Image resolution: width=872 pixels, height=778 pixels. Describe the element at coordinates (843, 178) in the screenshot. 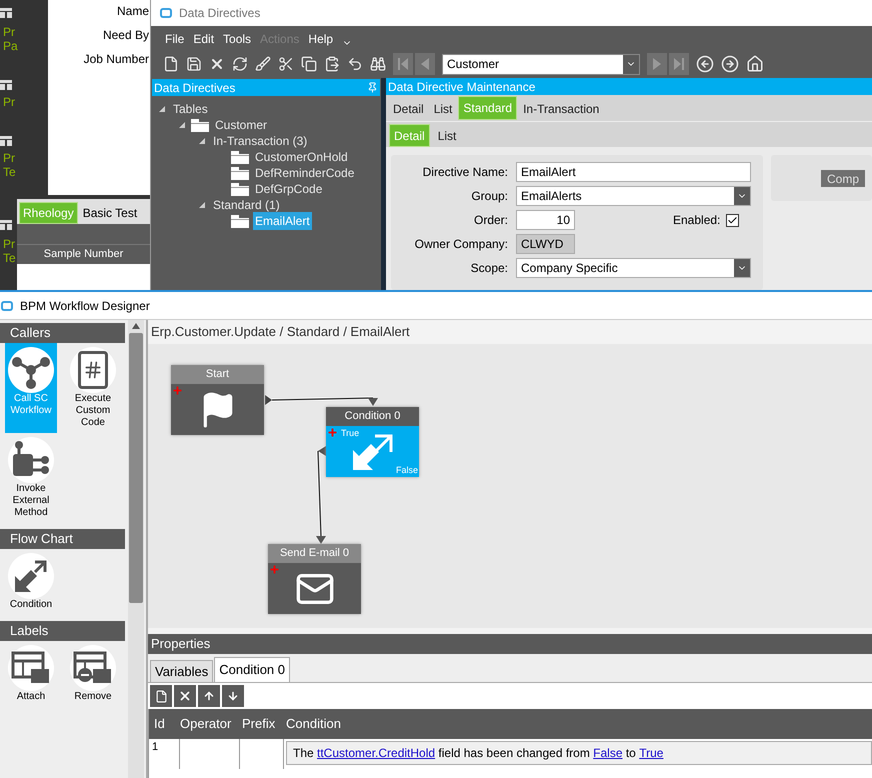

I see `side-button: Comp` at that location.